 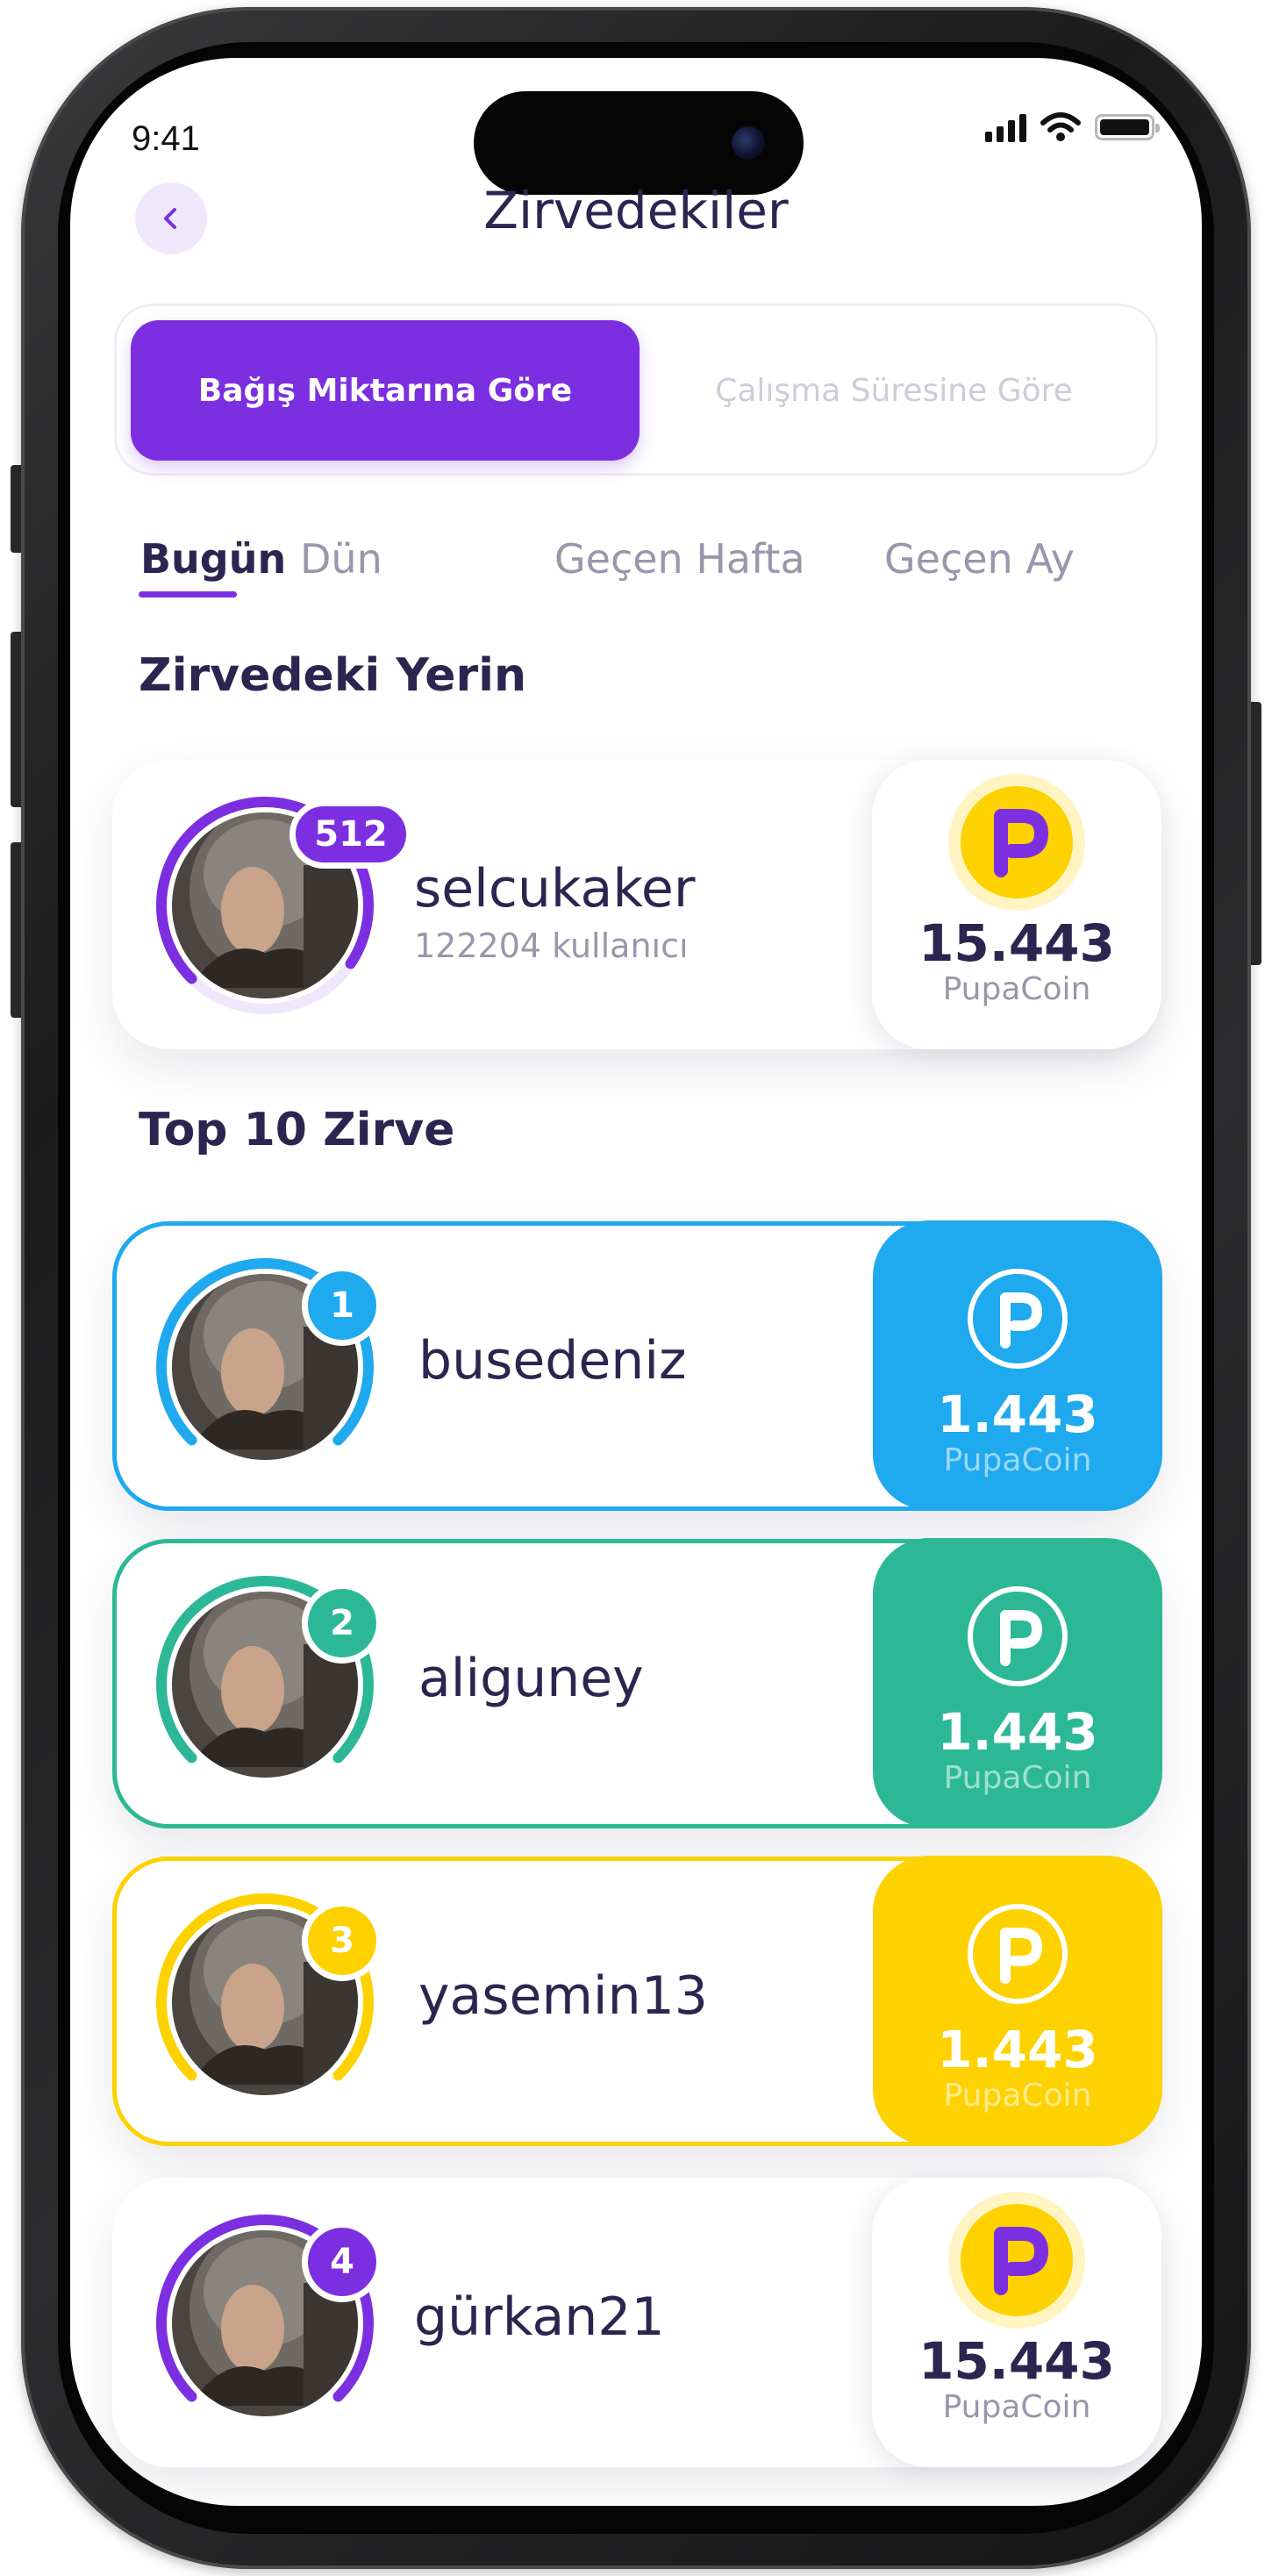 What do you see at coordinates (552, 1361) in the screenshot?
I see `username: busedeniz` at bounding box center [552, 1361].